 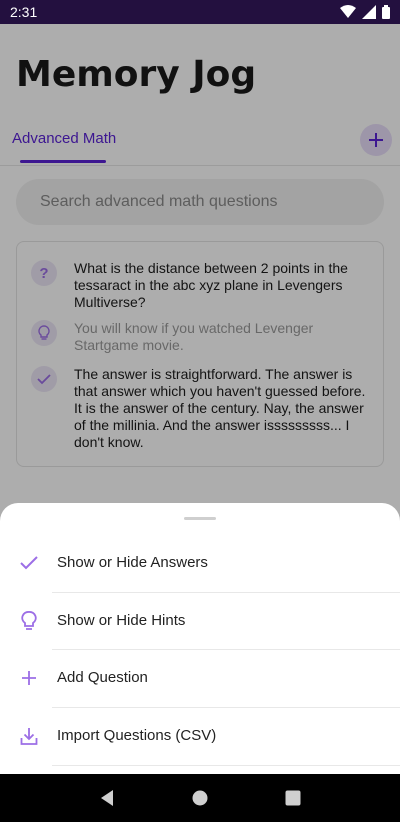 What do you see at coordinates (386, 12) in the screenshot?
I see `battery-icon` at bounding box center [386, 12].